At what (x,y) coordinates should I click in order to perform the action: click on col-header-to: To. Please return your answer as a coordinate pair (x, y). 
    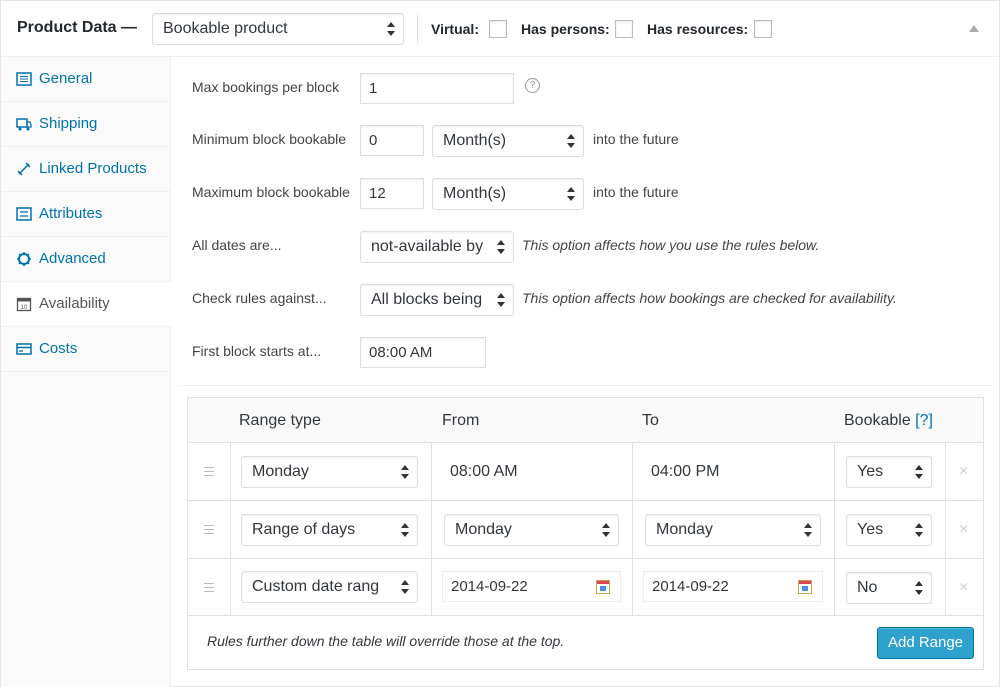
    Looking at the image, I should click on (650, 420).